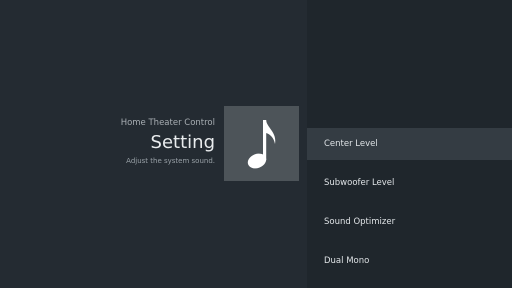 The width and height of the screenshot is (512, 288). Describe the element at coordinates (182, 142) in the screenshot. I see `page-title: Setting` at that location.